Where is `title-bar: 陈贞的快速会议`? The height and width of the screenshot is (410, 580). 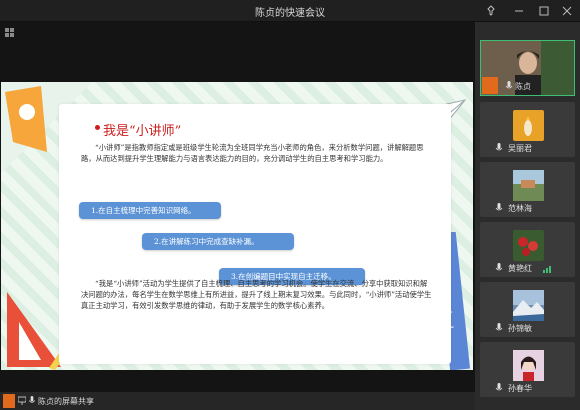
title-bar: 陈贞的快速会议 is located at coordinates (290, 11).